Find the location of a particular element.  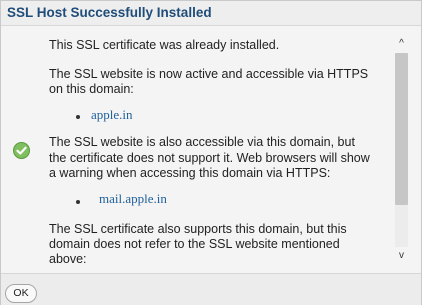

domain-link-mail-apple-in: mail.apple.in is located at coordinates (133, 199).